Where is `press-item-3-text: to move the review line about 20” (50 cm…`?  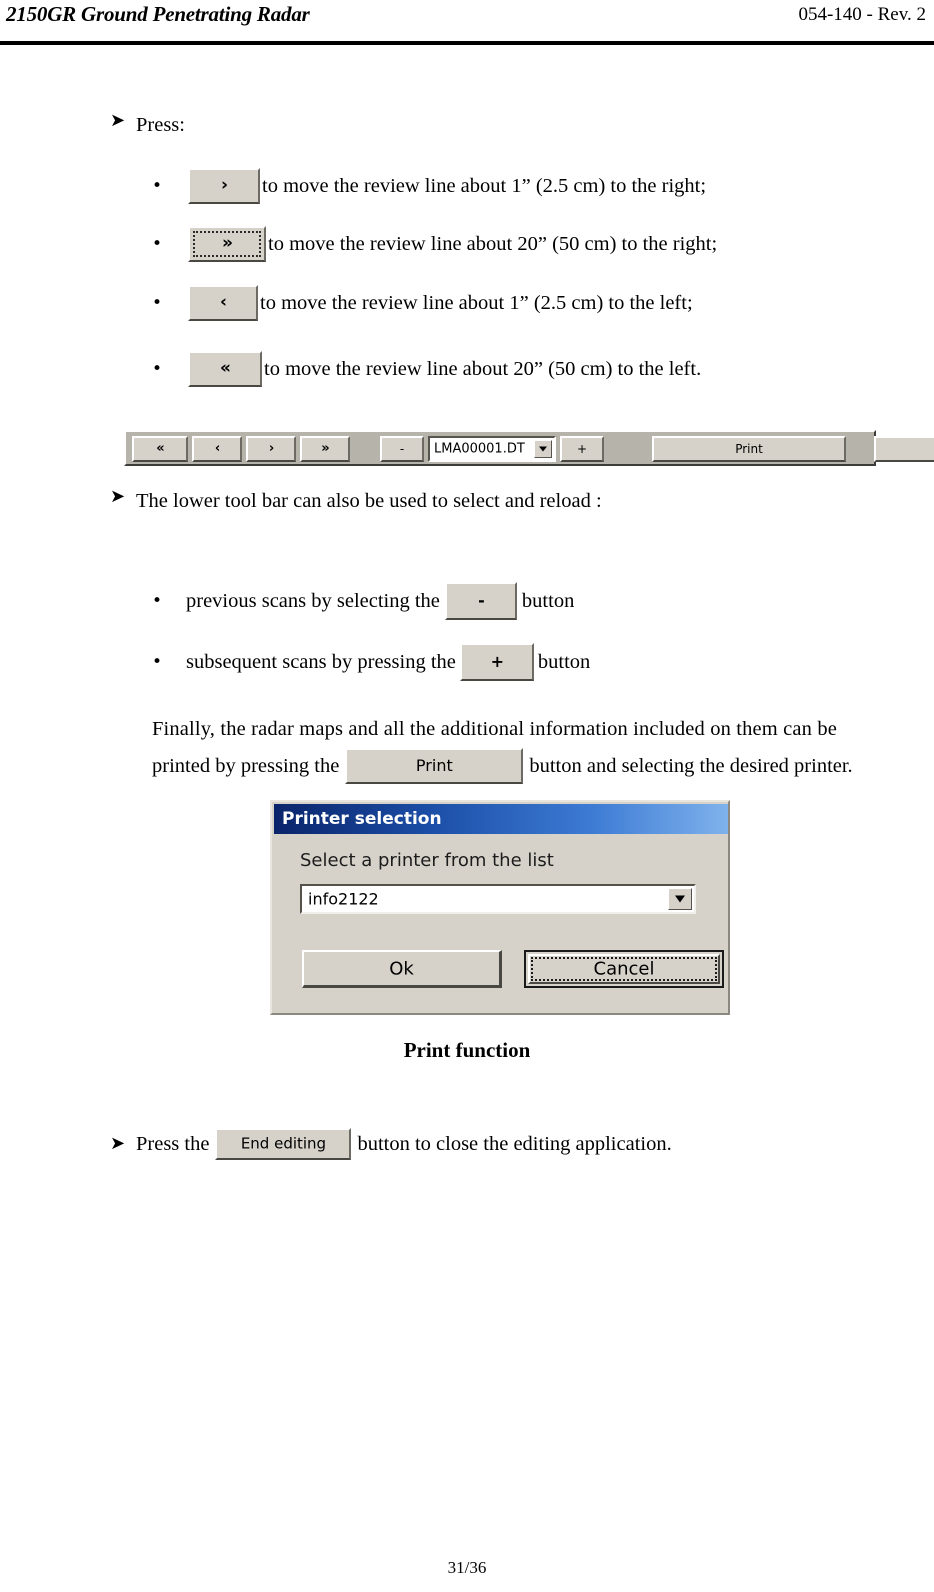
press-item-3-text: to move the review line about 20” (50 cm… is located at coordinates (483, 368).